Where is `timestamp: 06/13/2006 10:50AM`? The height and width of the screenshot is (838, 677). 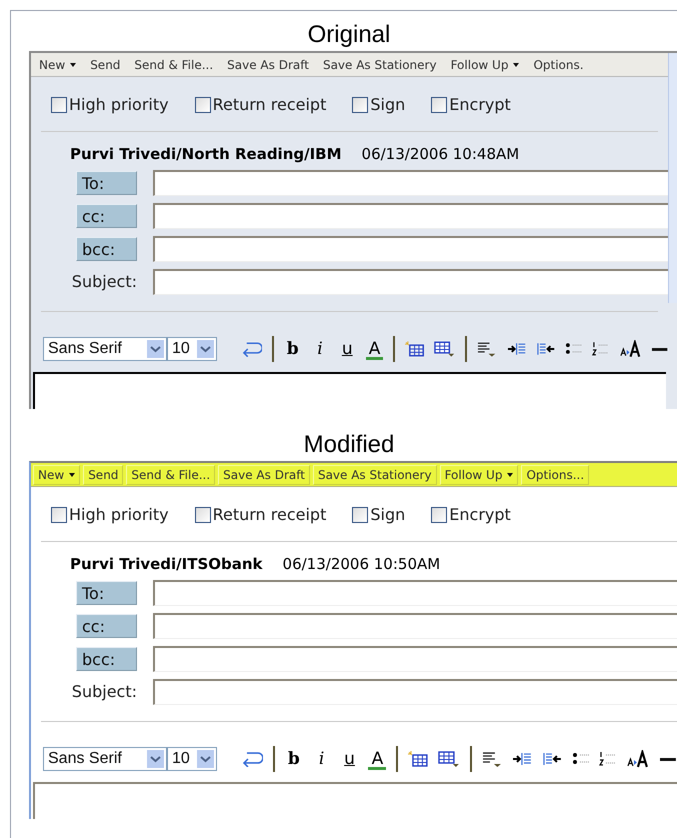 timestamp: 06/13/2006 10:50AM is located at coordinates (361, 564).